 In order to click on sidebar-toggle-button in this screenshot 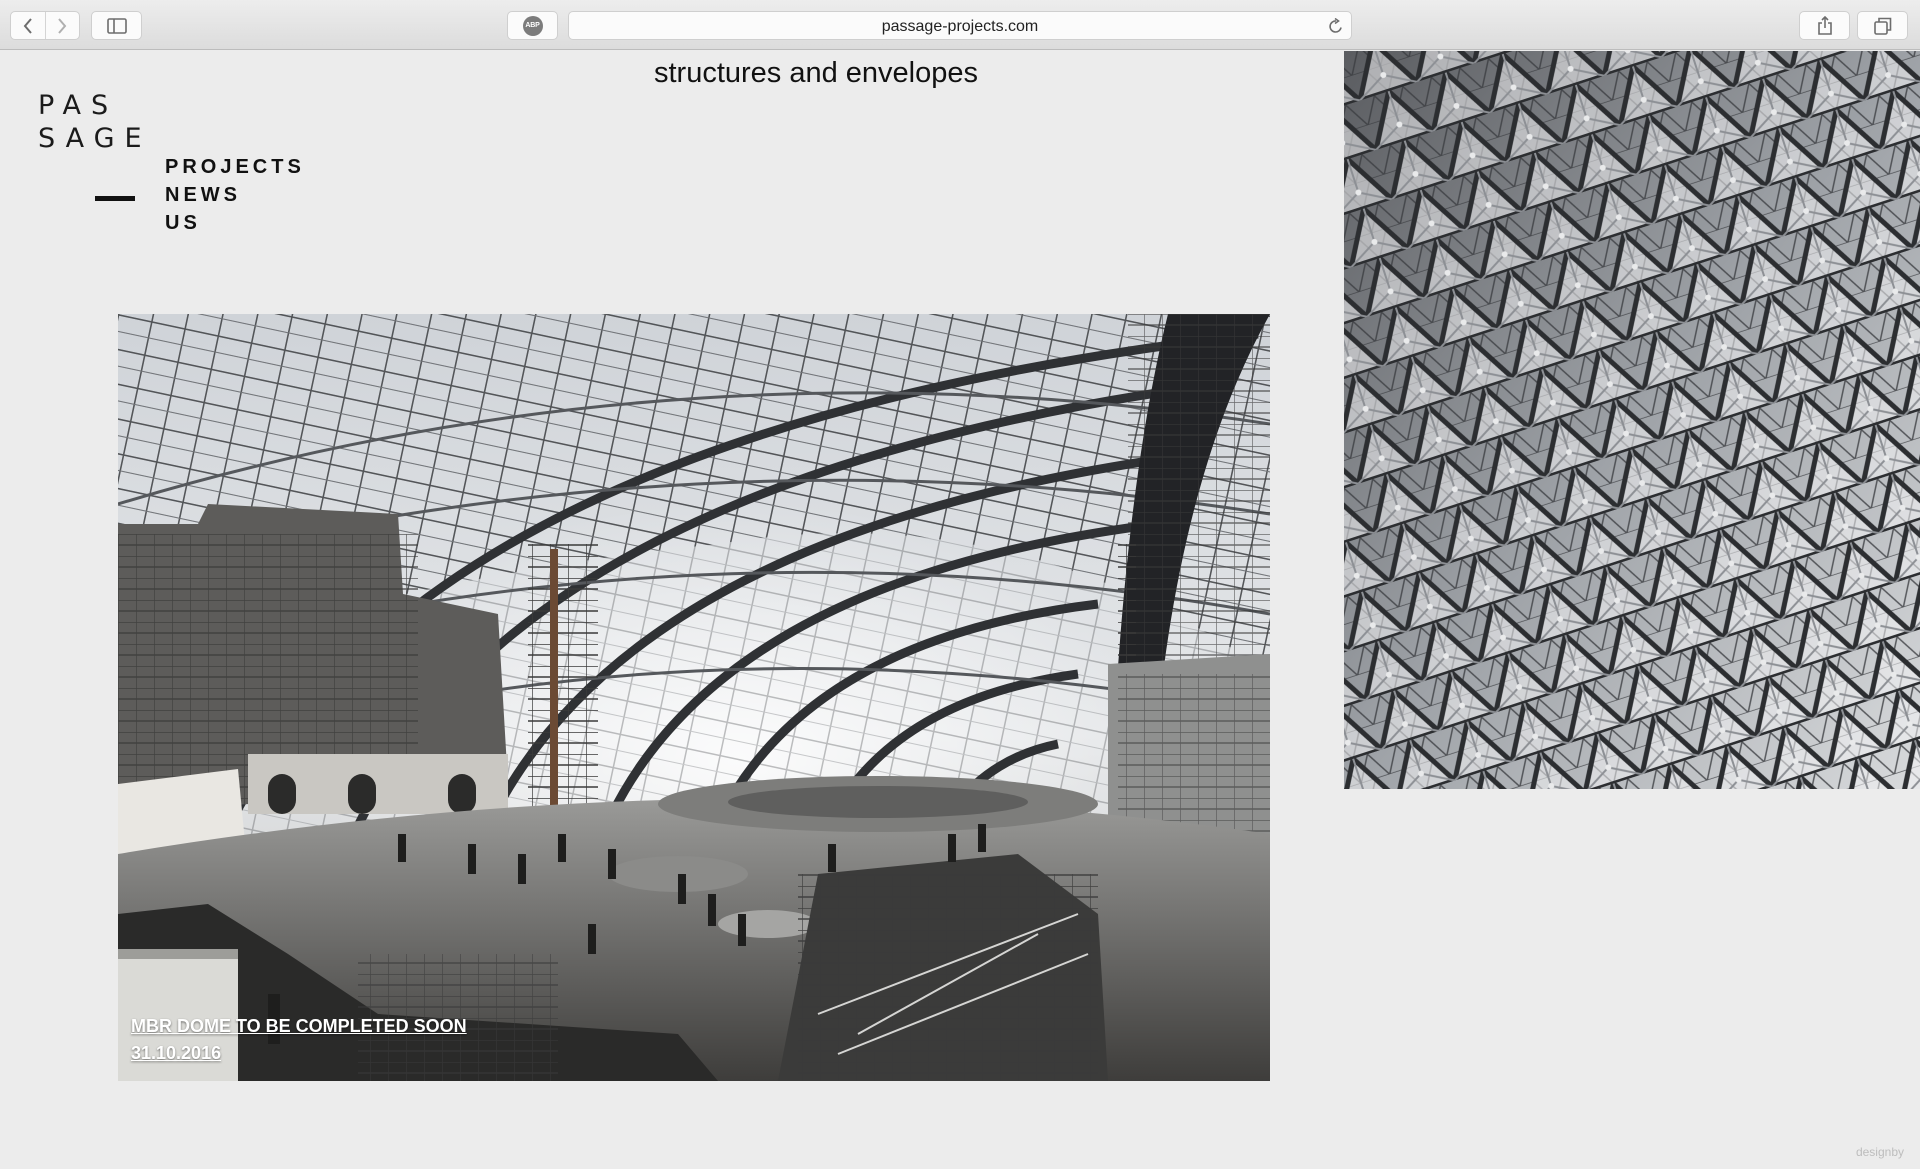, I will do `click(116, 25)`.